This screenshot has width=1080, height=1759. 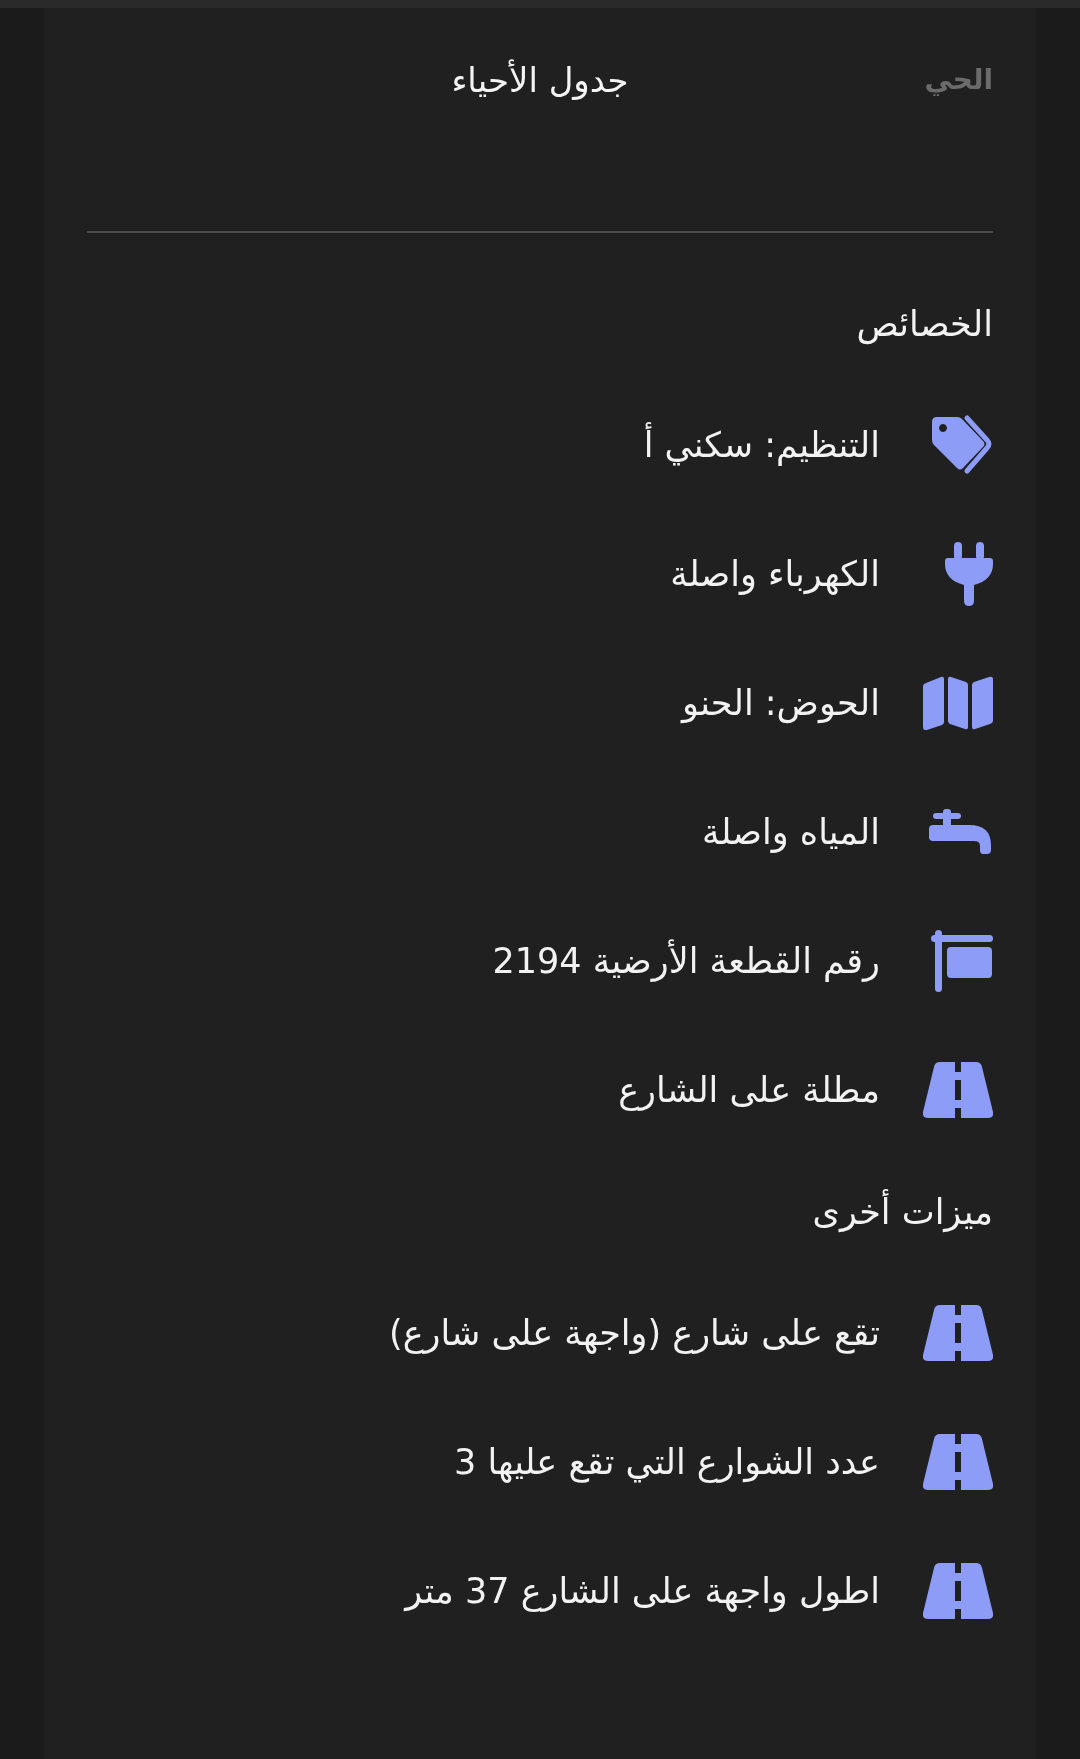 I want to click on signpost-icon, so click(x=962, y=960).